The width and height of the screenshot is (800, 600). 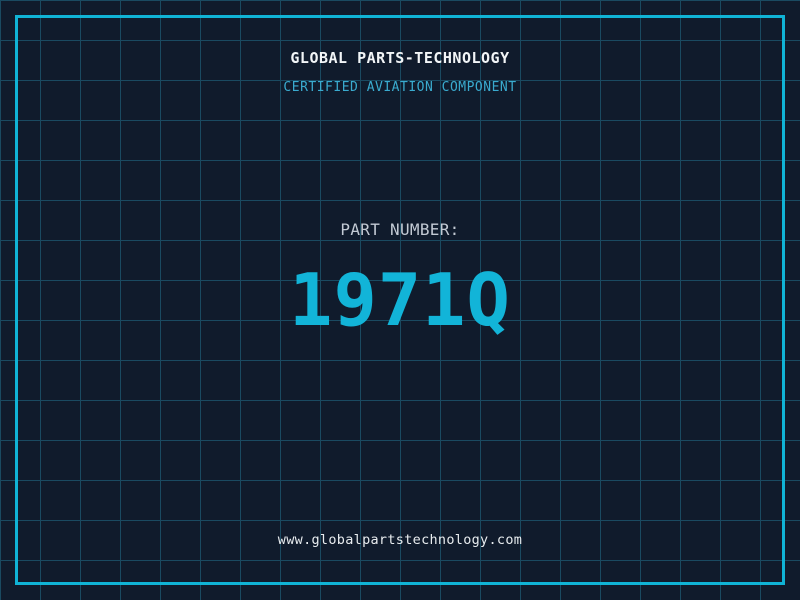 I want to click on part-number-label: PART NUMBER:, so click(x=400, y=229).